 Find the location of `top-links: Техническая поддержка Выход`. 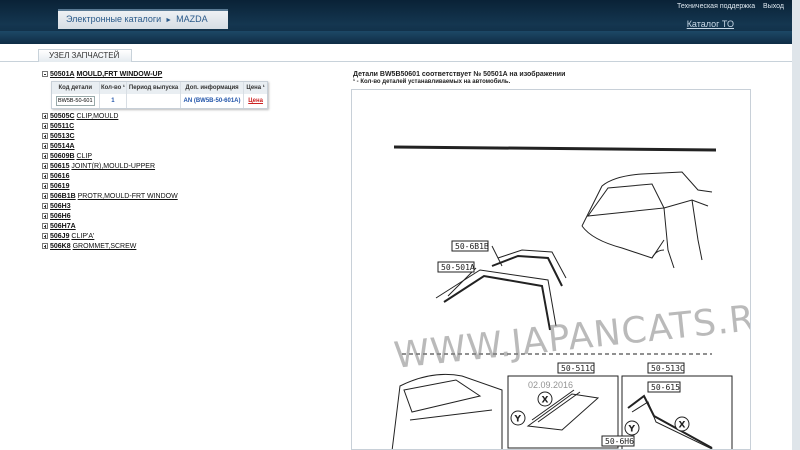

top-links: Техническая поддержка Выход is located at coordinates (727, 6).